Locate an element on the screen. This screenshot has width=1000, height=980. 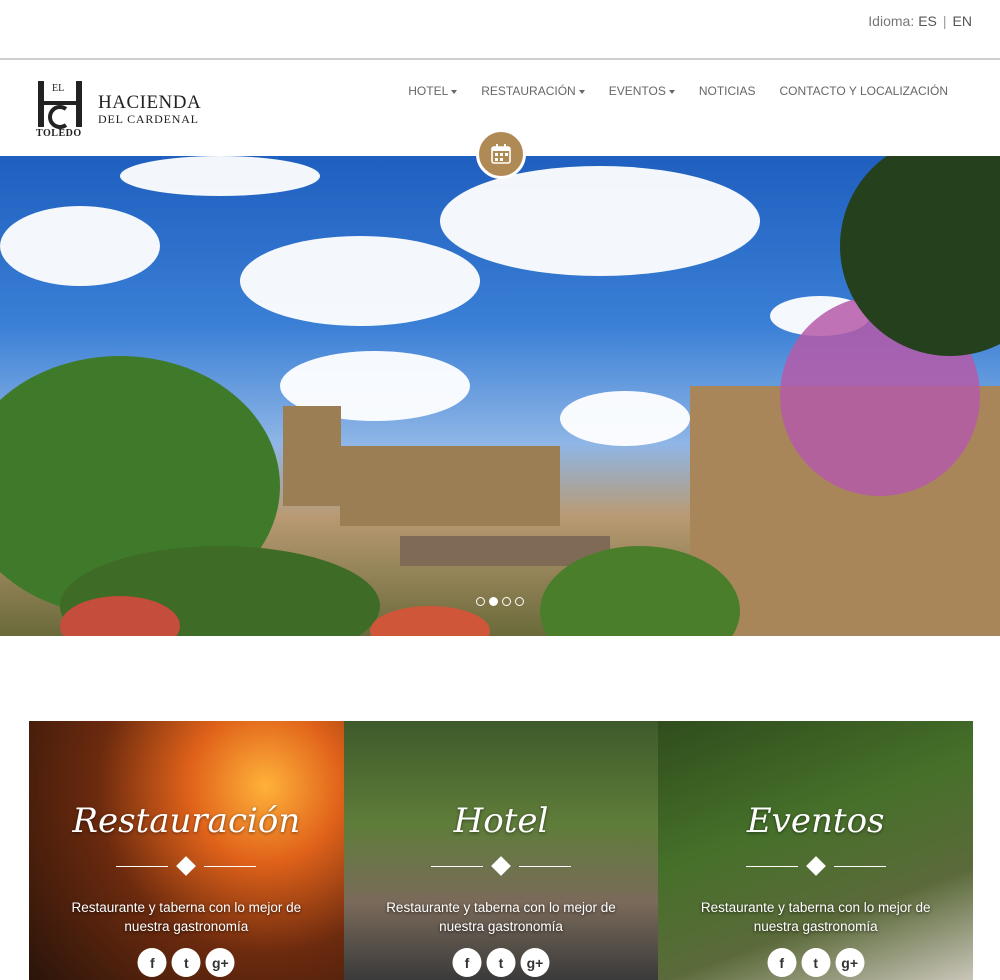
nav-eventos-label: EVENTOS is located at coordinates (637, 91).